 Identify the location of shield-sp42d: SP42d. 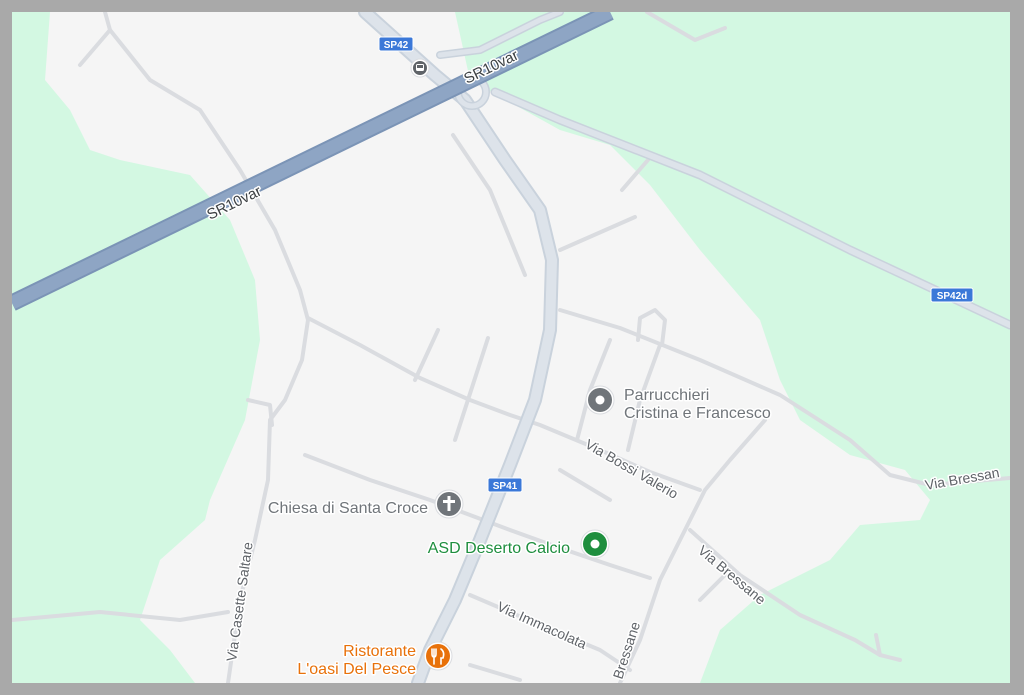
(952, 295).